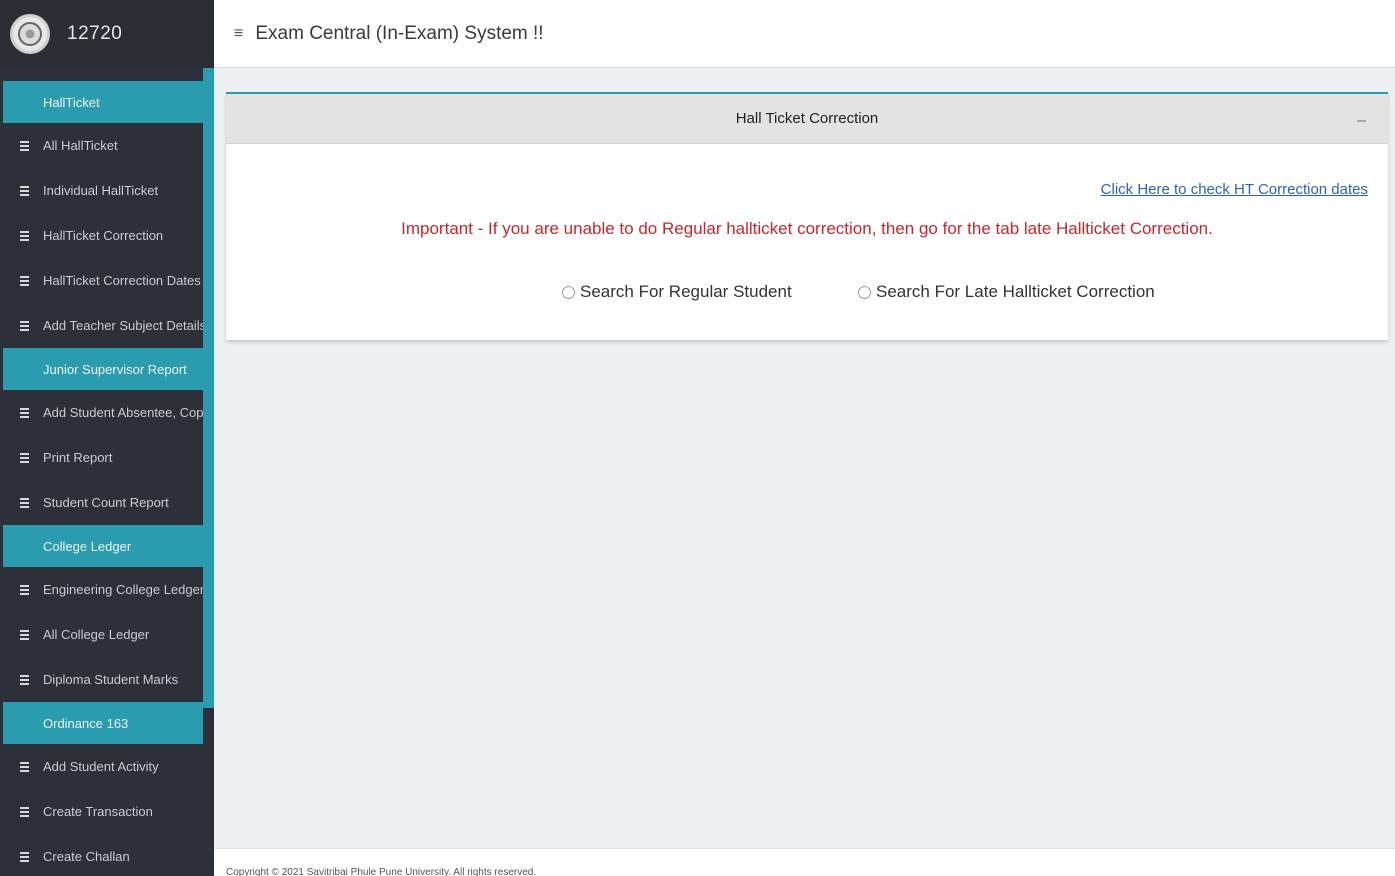  I want to click on sidebar-item-label: Create Challan, so click(86, 856).